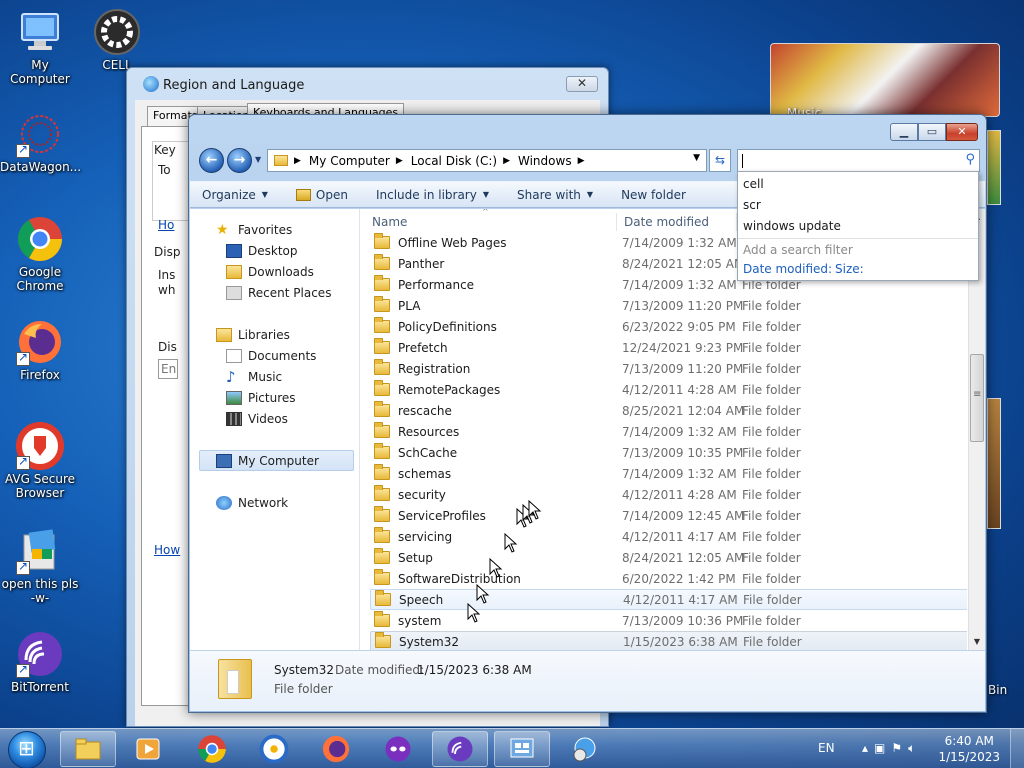  Describe the element at coordinates (683, 557) in the screenshot. I see `file-date-modified: 8/24/2021 12:05 AM` at that location.